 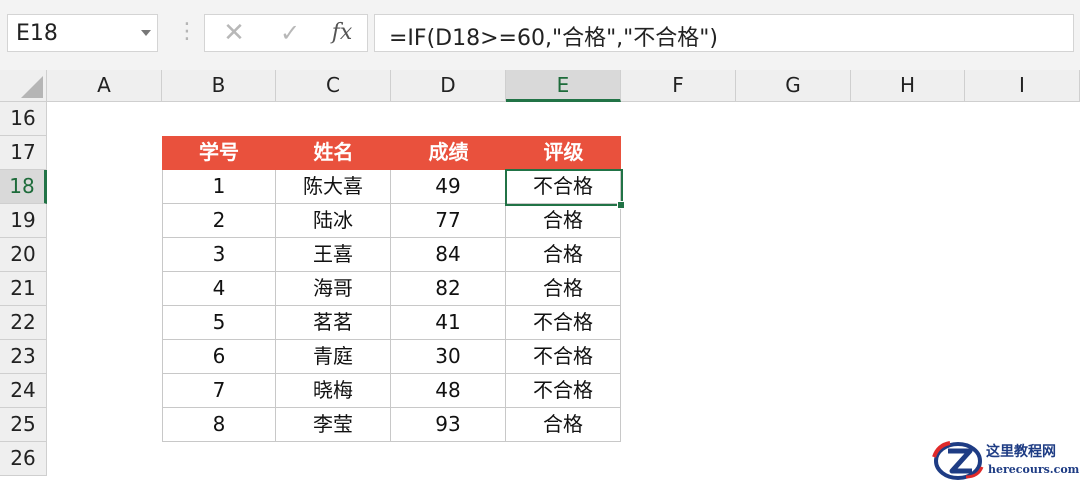 What do you see at coordinates (448, 289) in the screenshot?
I see `table-cell-score: 82` at bounding box center [448, 289].